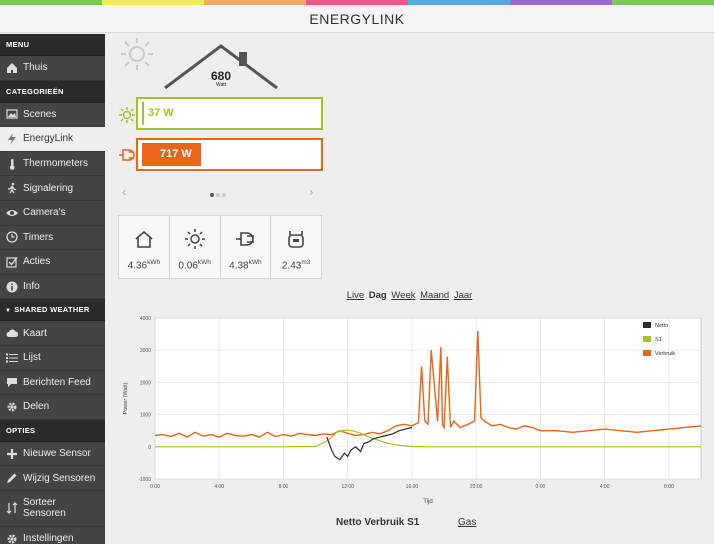 This screenshot has width=714, height=544. I want to click on sidebar-item-acties: Acties, so click(52, 262).